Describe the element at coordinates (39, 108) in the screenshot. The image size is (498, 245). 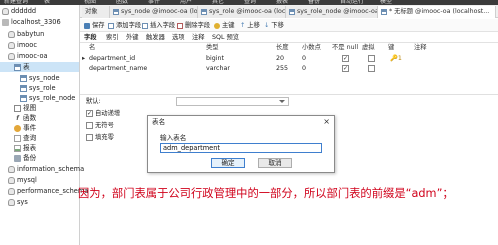
I see `sidebar-item: 视图` at that location.